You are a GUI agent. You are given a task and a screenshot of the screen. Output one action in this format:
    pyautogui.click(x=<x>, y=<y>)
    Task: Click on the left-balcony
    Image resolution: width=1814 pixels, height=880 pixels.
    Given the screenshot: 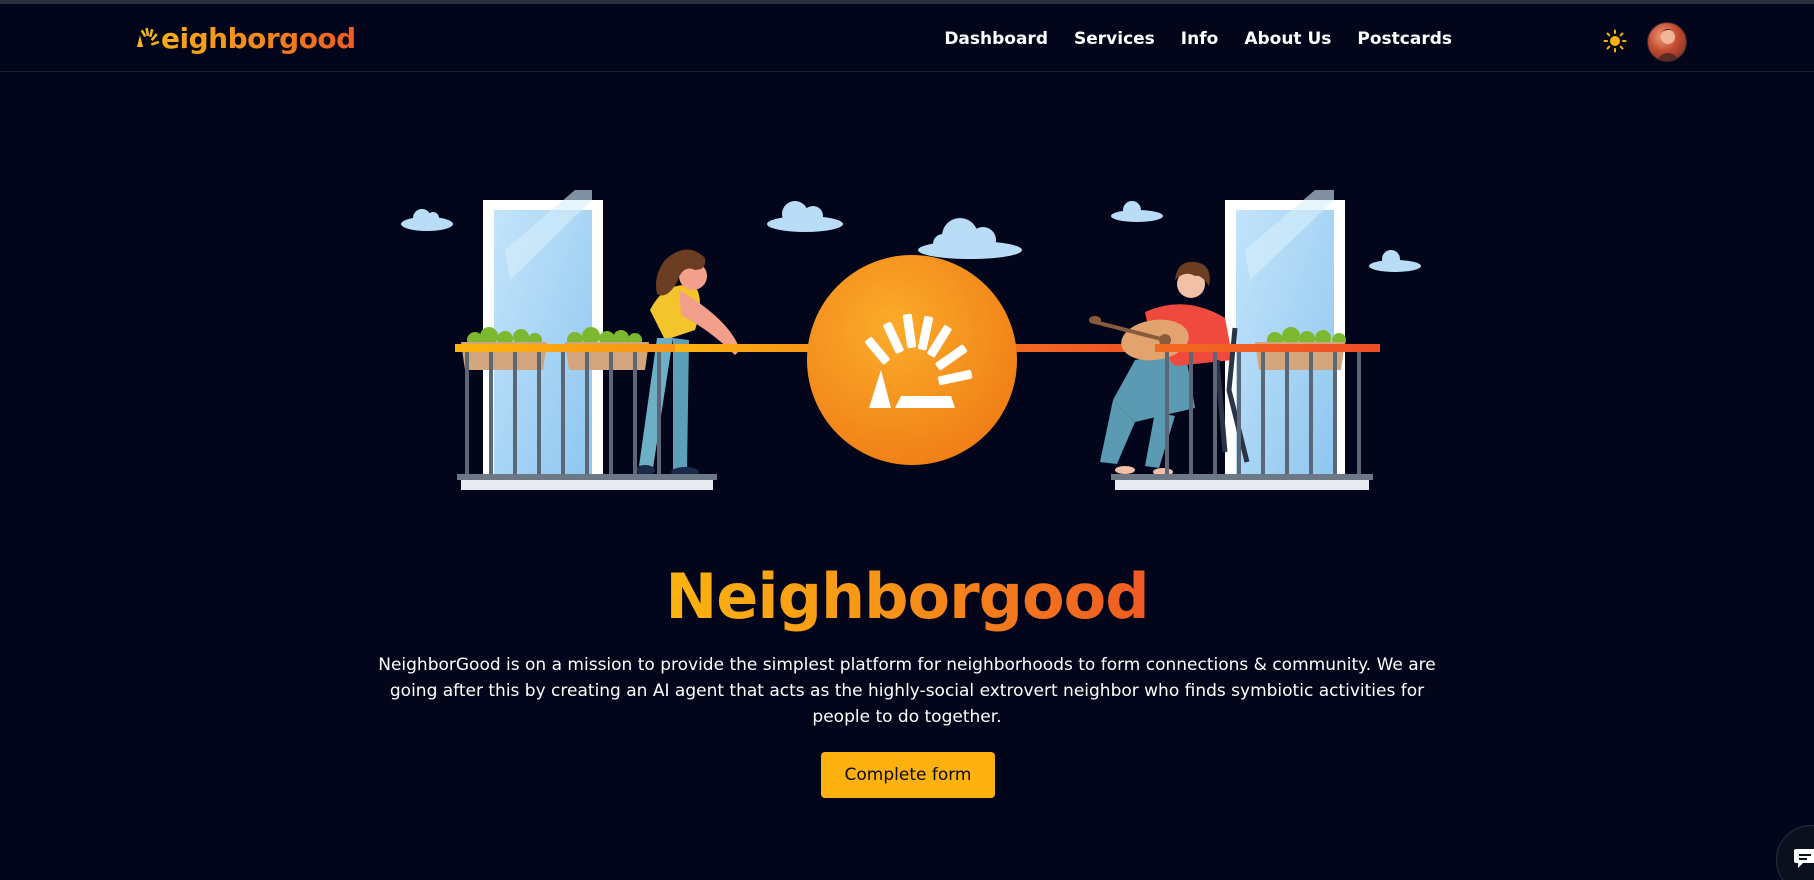 What is the action you would take?
    pyautogui.click(x=600, y=340)
    